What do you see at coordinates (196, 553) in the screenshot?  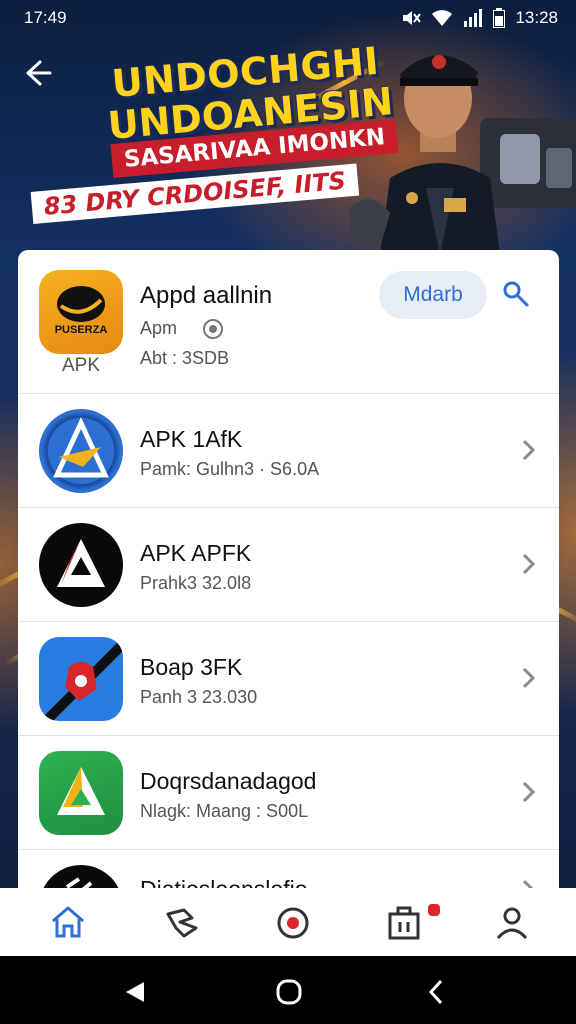 I see `app-title: APK APFK` at bounding box center [196, 553].